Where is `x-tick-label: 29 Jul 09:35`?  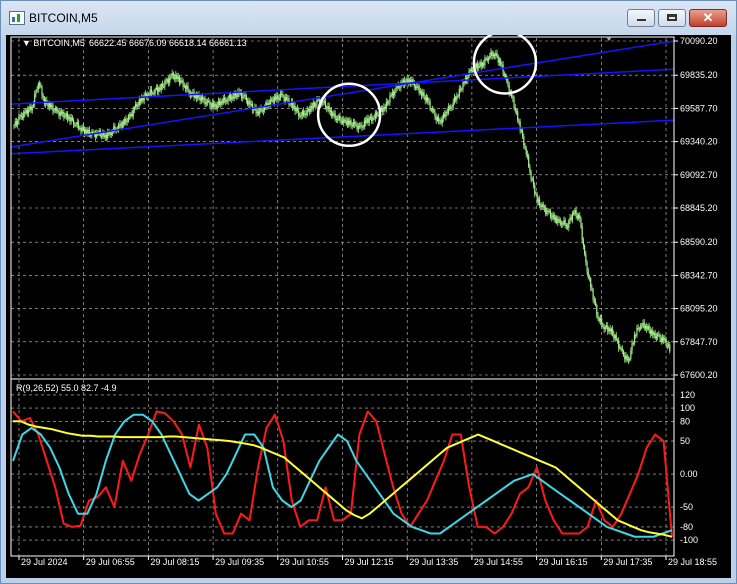
x-tick-label: 29 Jul 09:35 is located at coordinates (239, 562).